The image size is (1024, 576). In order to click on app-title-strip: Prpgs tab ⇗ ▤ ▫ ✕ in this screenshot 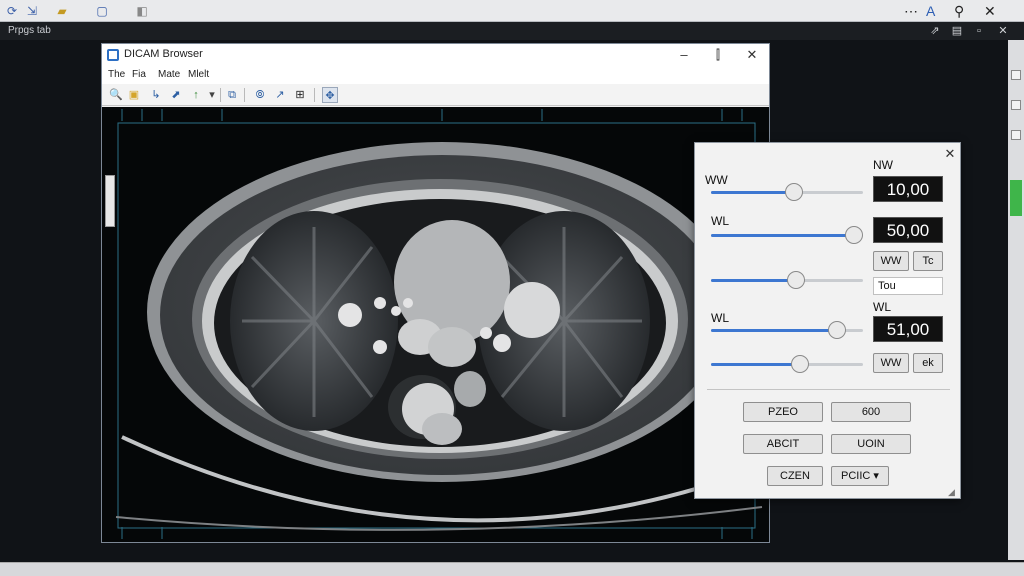, I will do `click(512, 31)`.